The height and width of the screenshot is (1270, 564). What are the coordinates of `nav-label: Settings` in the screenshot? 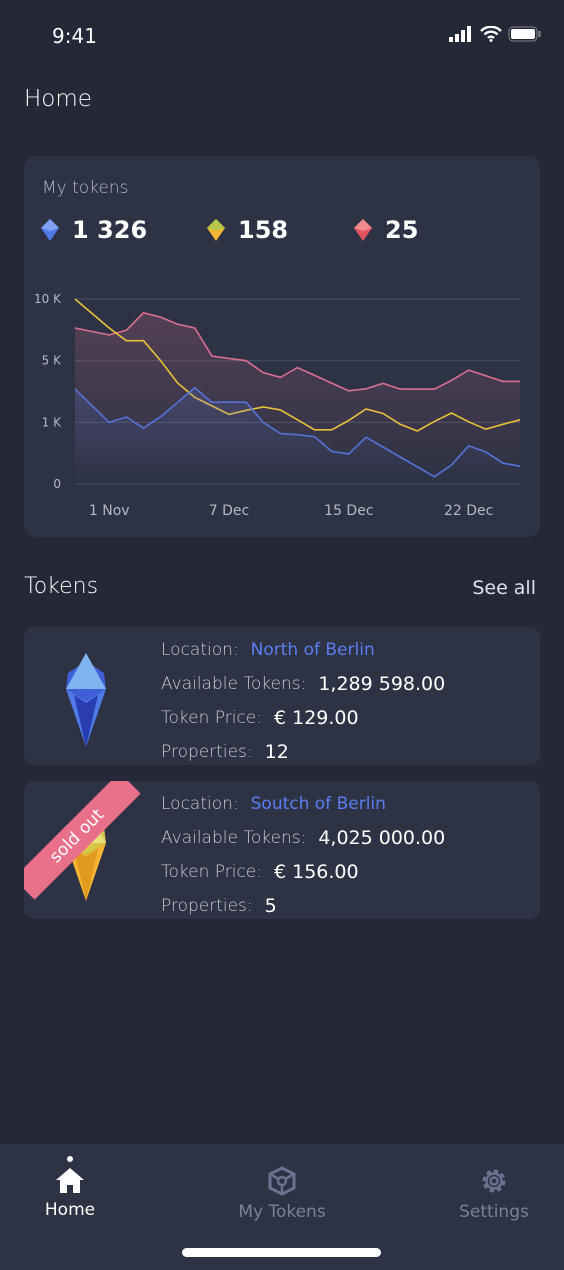 It's located at (494, 1212).